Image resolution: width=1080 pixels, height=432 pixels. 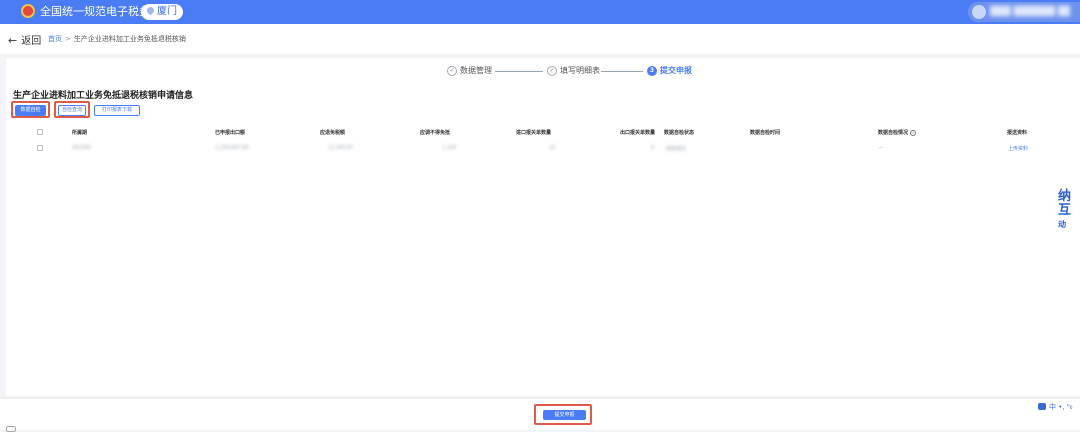 I want to click on float-tab-char: 动, so click(x=1062, y=224).